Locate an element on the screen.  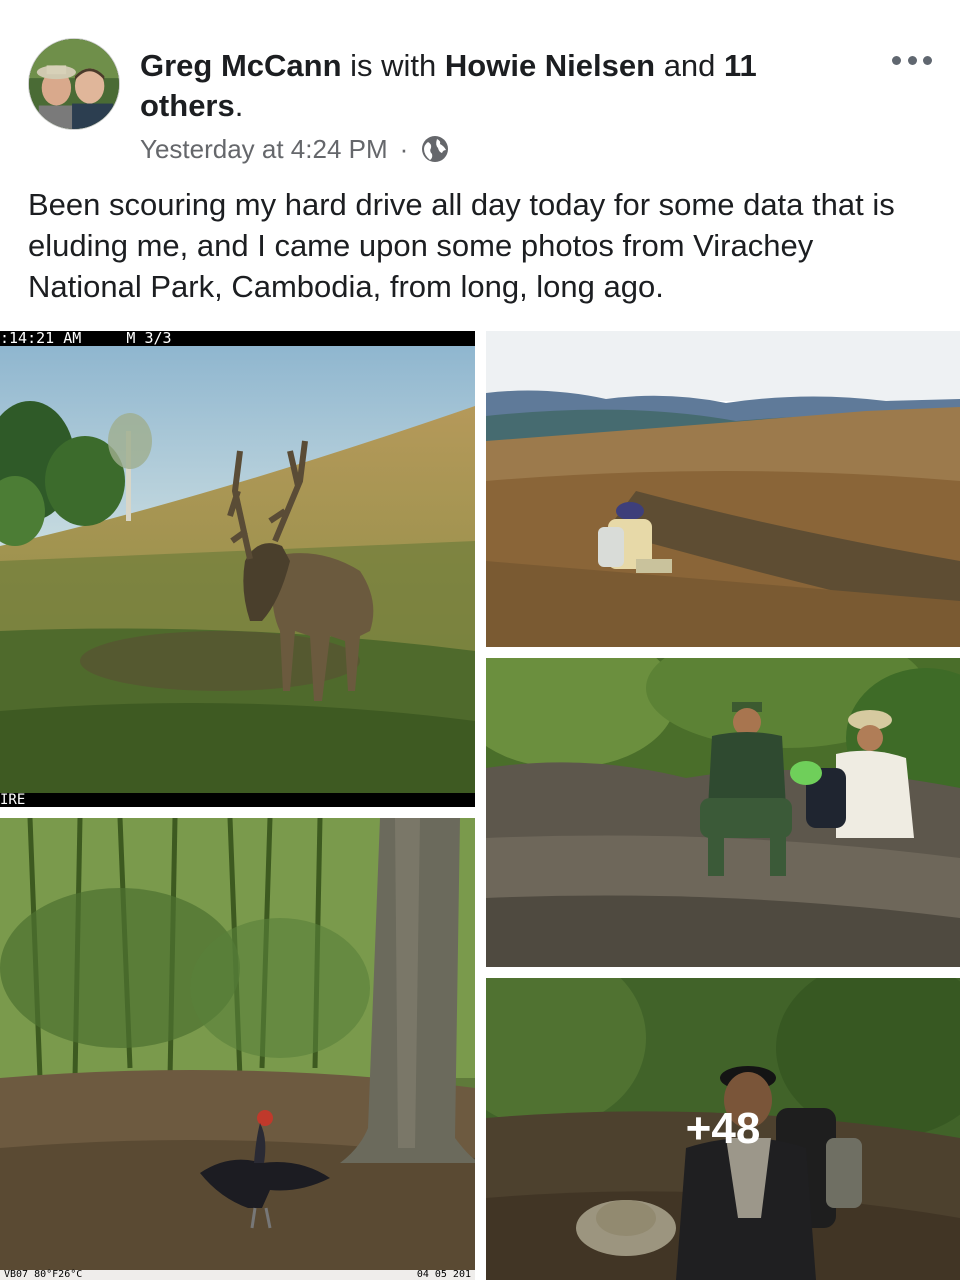
more-photos-count: +48 is located at coordinates (723, 1128).